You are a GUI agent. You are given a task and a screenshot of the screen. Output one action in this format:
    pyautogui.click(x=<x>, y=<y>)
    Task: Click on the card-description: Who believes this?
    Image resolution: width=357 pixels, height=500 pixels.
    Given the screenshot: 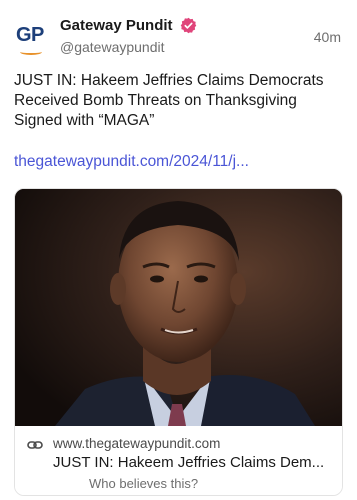 What is the action you would take?
    pyautogui.click(x=144, y=483)
    